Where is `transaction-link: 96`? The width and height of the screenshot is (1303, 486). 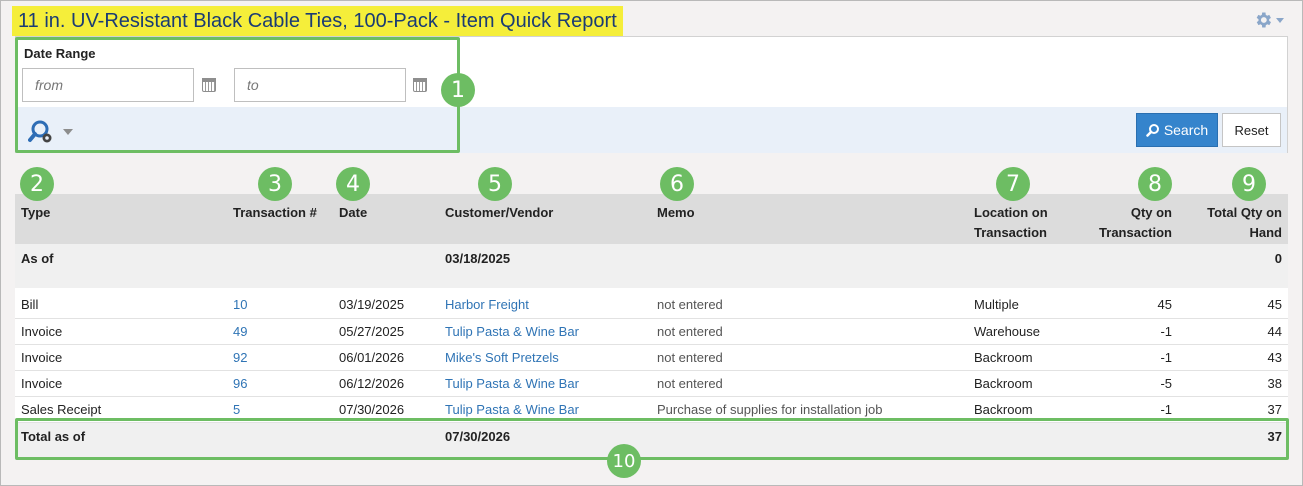
transaction-link: 96 is located at coordinates (240, 383).